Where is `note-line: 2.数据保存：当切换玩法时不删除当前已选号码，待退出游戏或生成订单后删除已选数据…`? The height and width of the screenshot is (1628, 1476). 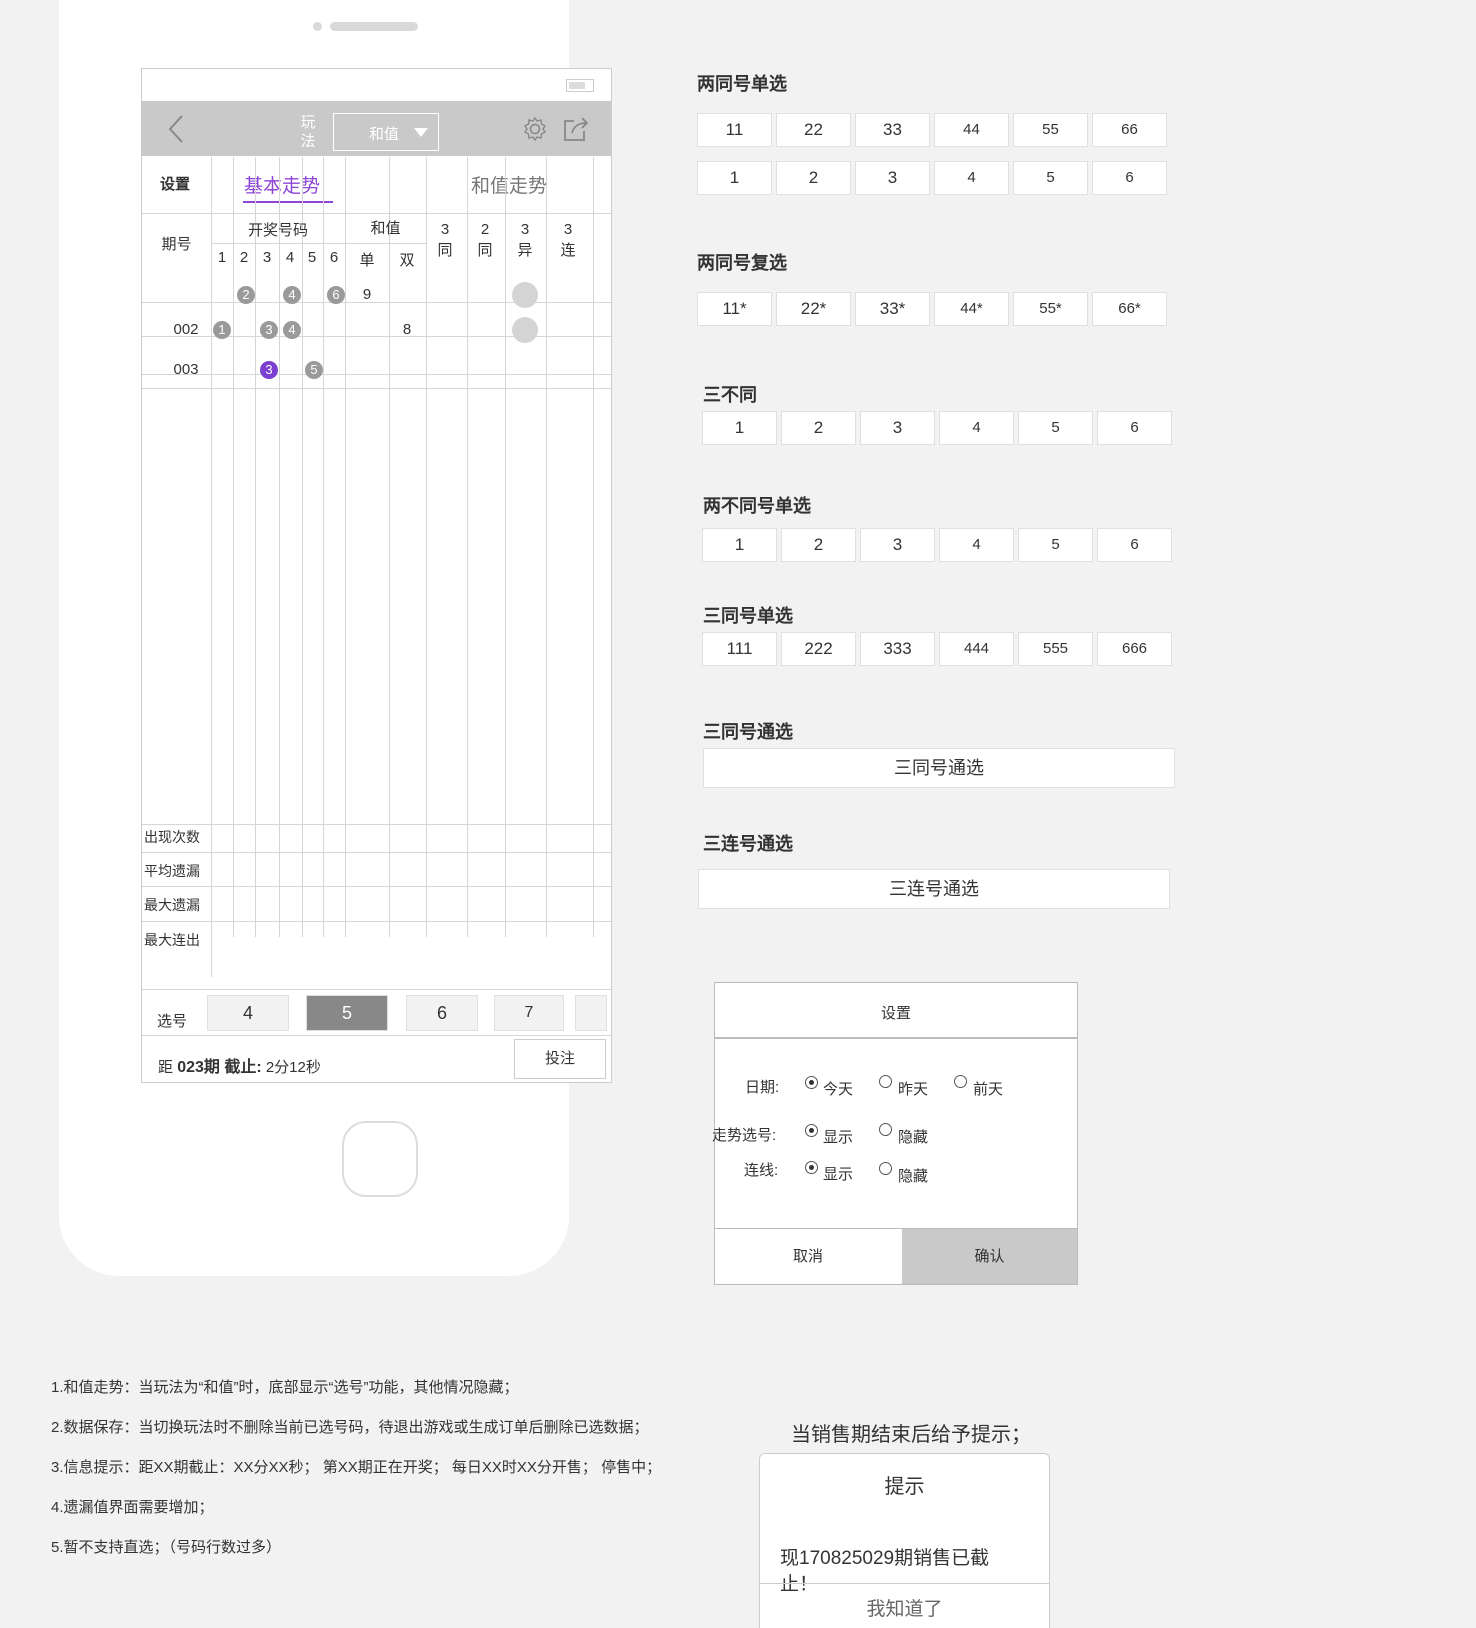
note-line: 2.数据保存：当切换玩法时不删除当前已选号码，待退出游戏或生成订单后删除已选数据… is located at coordinates (350, 1427).